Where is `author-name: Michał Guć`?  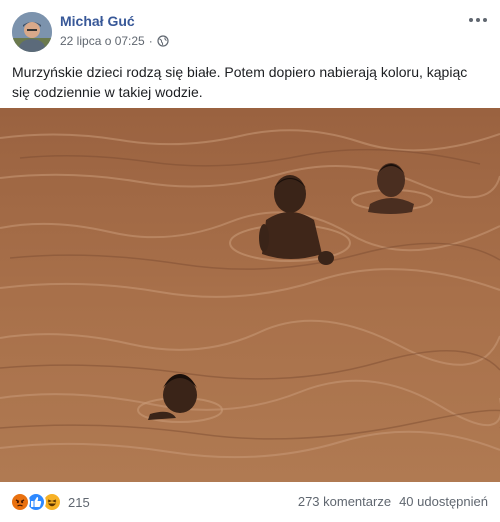
author-name: Michał Guć is located at coordinates (97, 21).